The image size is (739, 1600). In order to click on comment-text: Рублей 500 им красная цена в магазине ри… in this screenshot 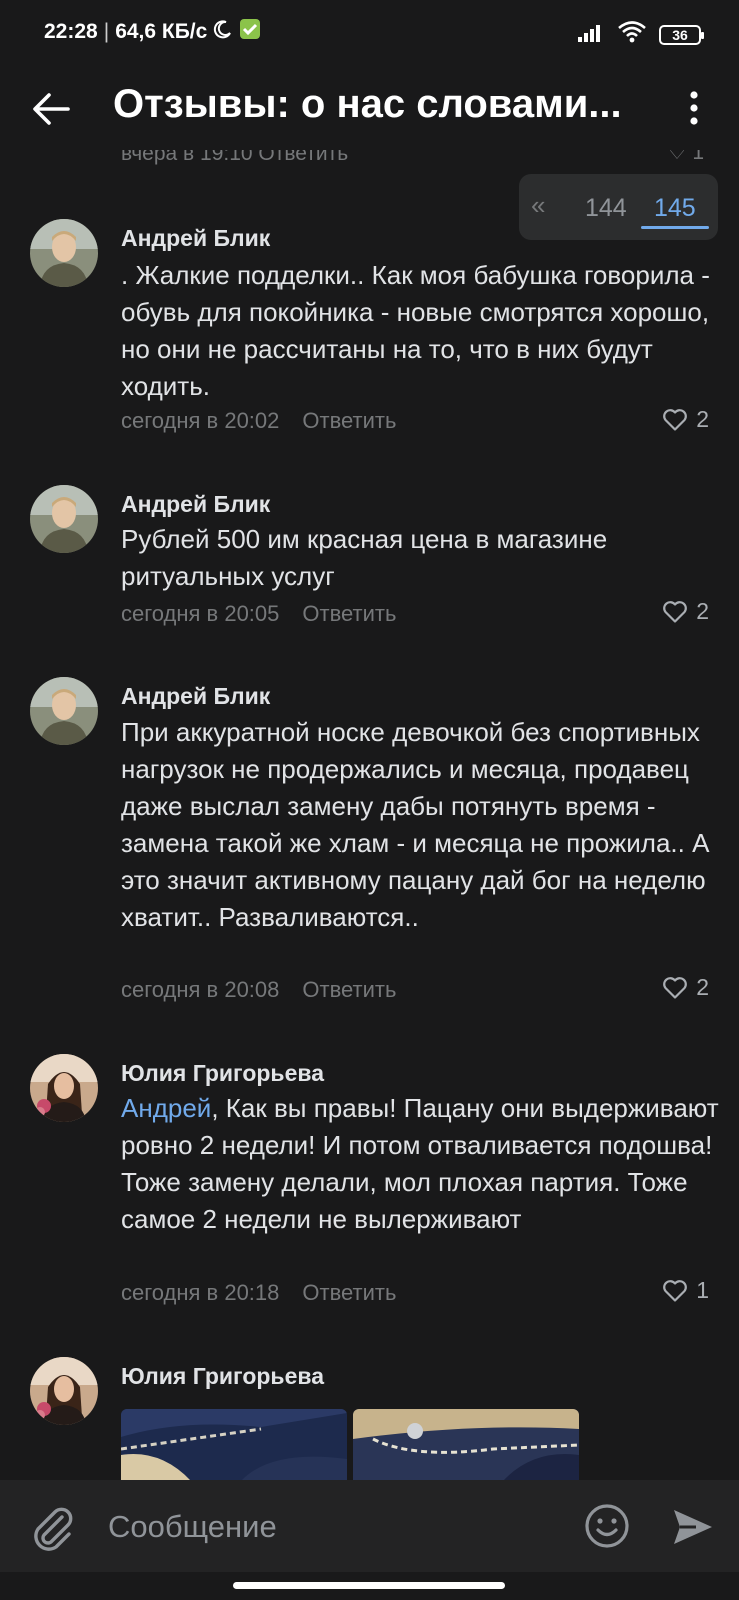, I will do `click(364, 557)`.